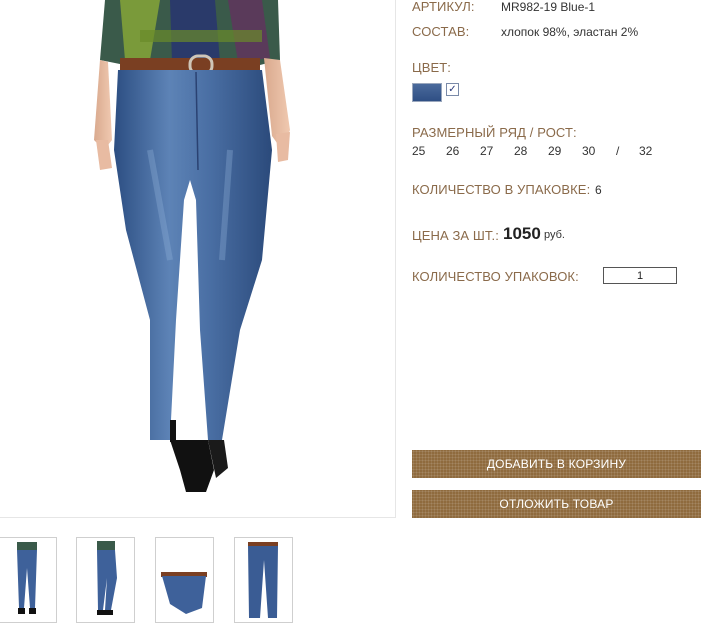 This screenshot has width=701, height=623. I want to click on composition-label: СОСТАВ:, so click(441, 31).